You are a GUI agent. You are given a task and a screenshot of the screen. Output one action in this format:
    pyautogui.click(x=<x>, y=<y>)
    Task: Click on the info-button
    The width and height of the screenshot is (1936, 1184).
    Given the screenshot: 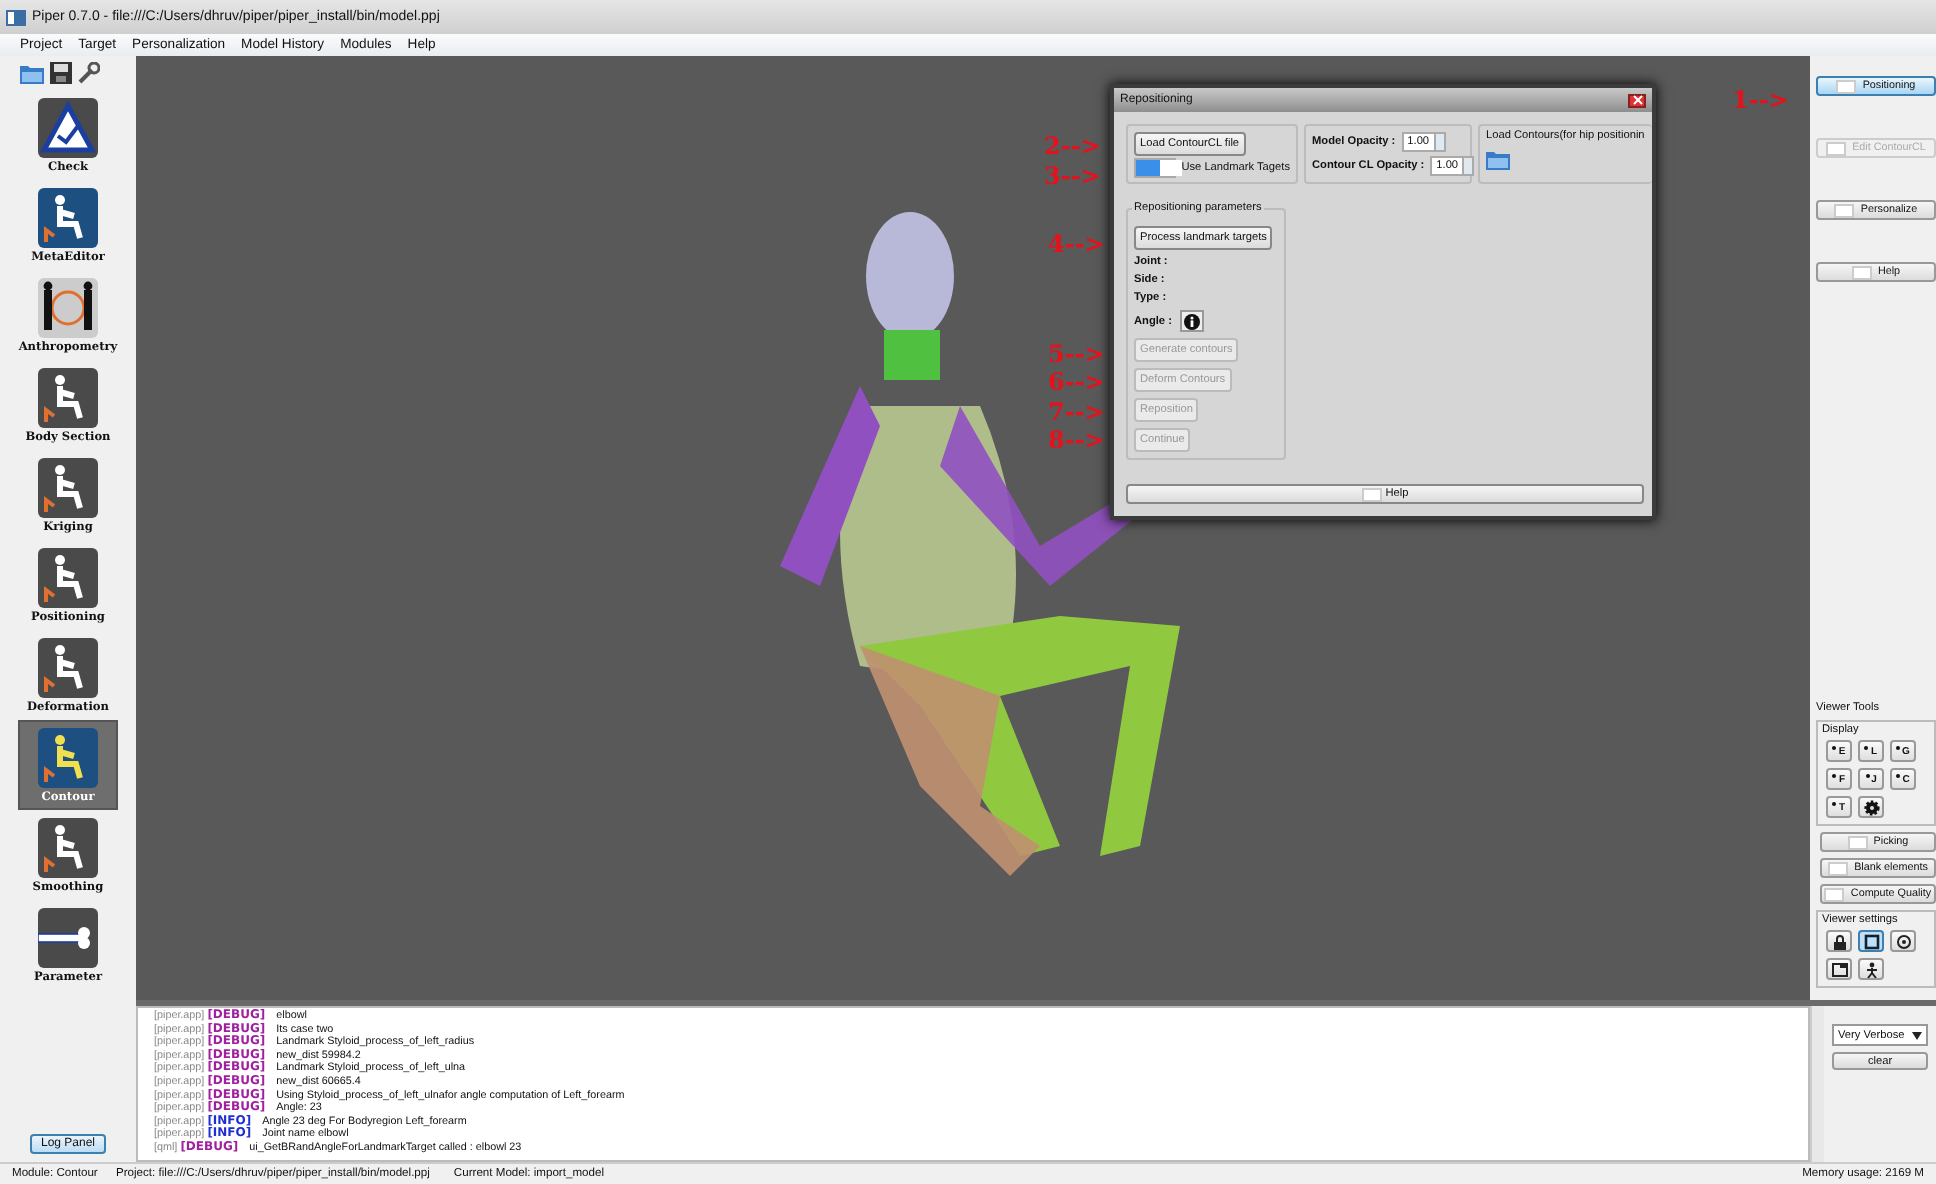 What is the action you would take?
    pyautogui.click(x=1191, y=321)
    